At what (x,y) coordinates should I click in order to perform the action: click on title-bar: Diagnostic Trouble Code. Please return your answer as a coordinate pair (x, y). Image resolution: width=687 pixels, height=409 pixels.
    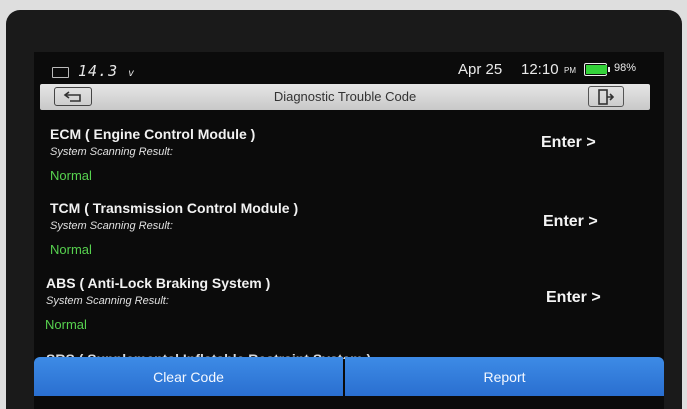
    Looking at the image, I should click on (345, 97).